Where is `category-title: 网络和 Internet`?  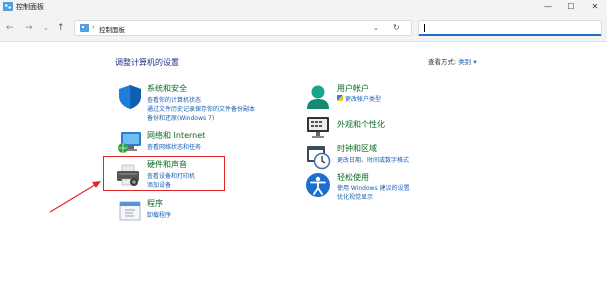
category-title: 网络和 Internet is located at coordinates (176, 135).